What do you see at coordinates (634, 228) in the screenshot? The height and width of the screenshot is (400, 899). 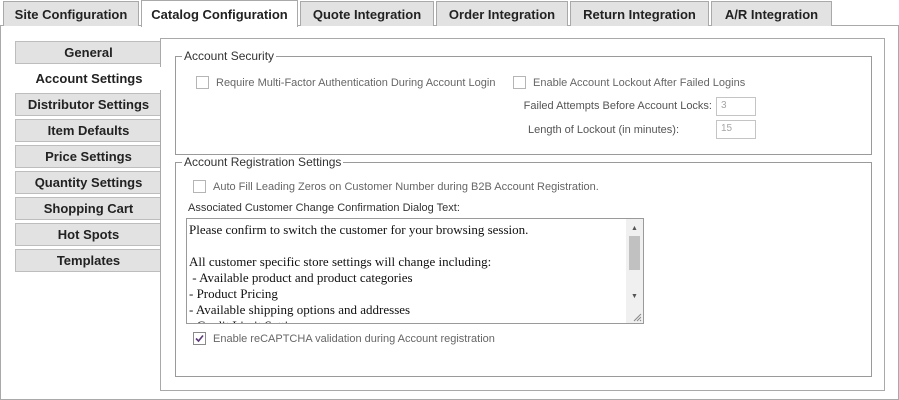 I see `scroll-up-icon: ▲` at bounding box center [634, 228].